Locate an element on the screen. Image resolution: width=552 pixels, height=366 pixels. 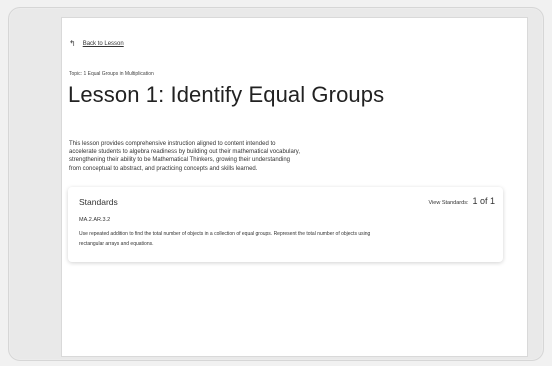
topic-label: Topic: 1 Equal Groups in Multiplication is located at coordinates (111, 74).